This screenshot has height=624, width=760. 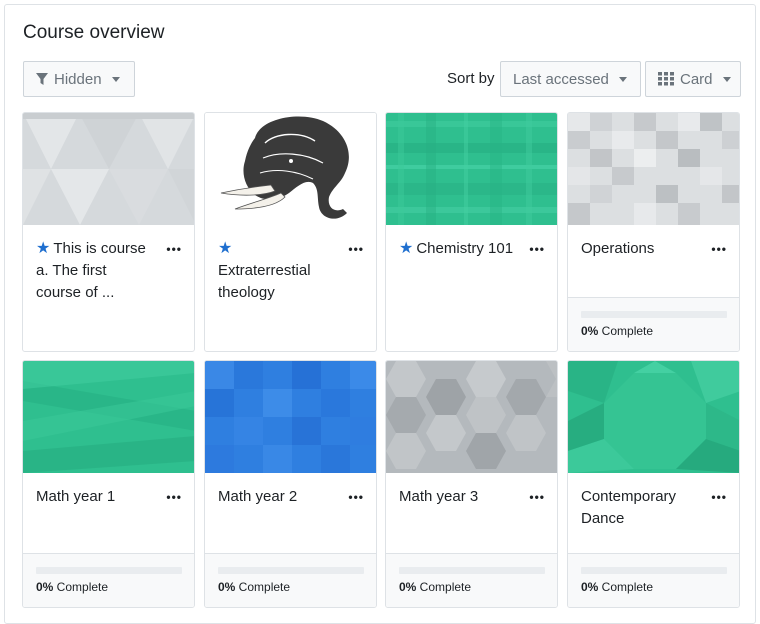 I want to click on view-dropdown: Card, so click(x=693, y=79).